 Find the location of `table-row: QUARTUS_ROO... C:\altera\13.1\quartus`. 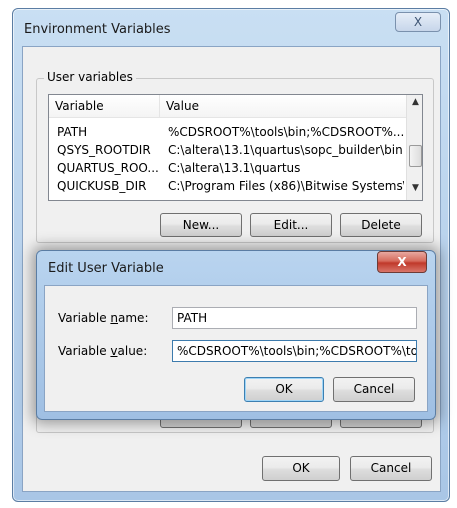

table-row: QUARTUS_ROO... C:\altera\13.1\quartus is located at coordinates (227, 168).